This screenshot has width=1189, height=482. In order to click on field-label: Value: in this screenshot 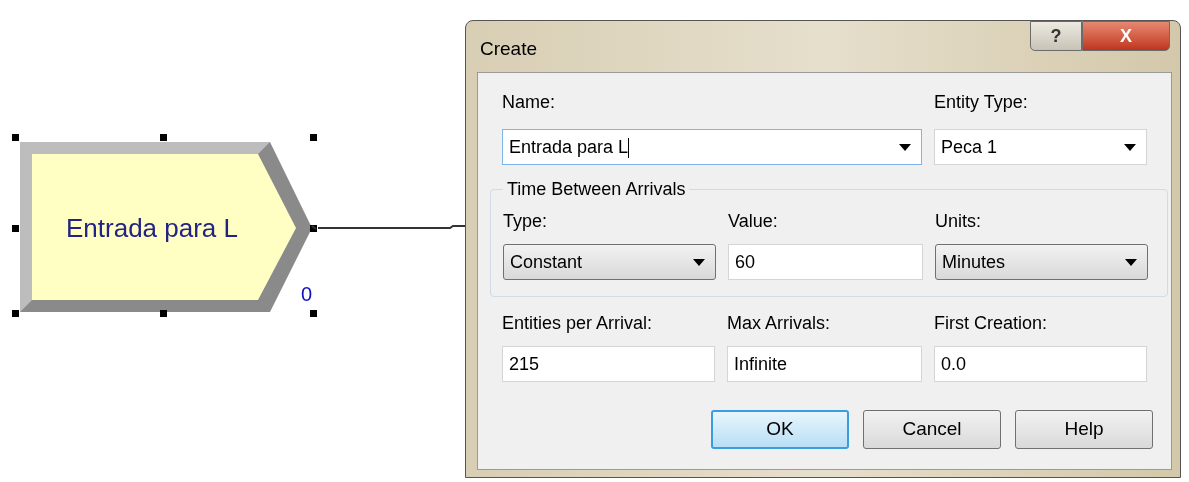, I will do `click(753, 221)`.